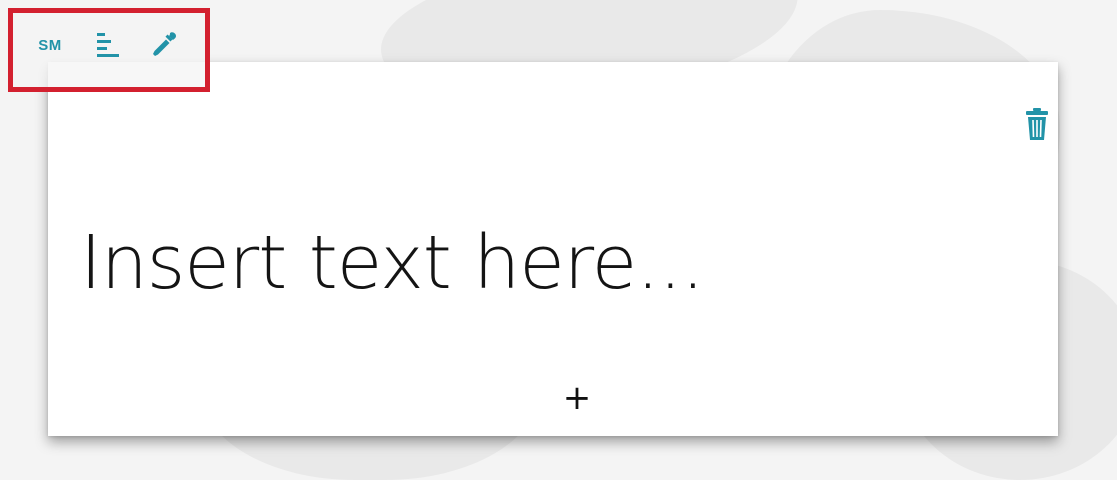  I want to click on add-block-button: +, so click(577, 398).